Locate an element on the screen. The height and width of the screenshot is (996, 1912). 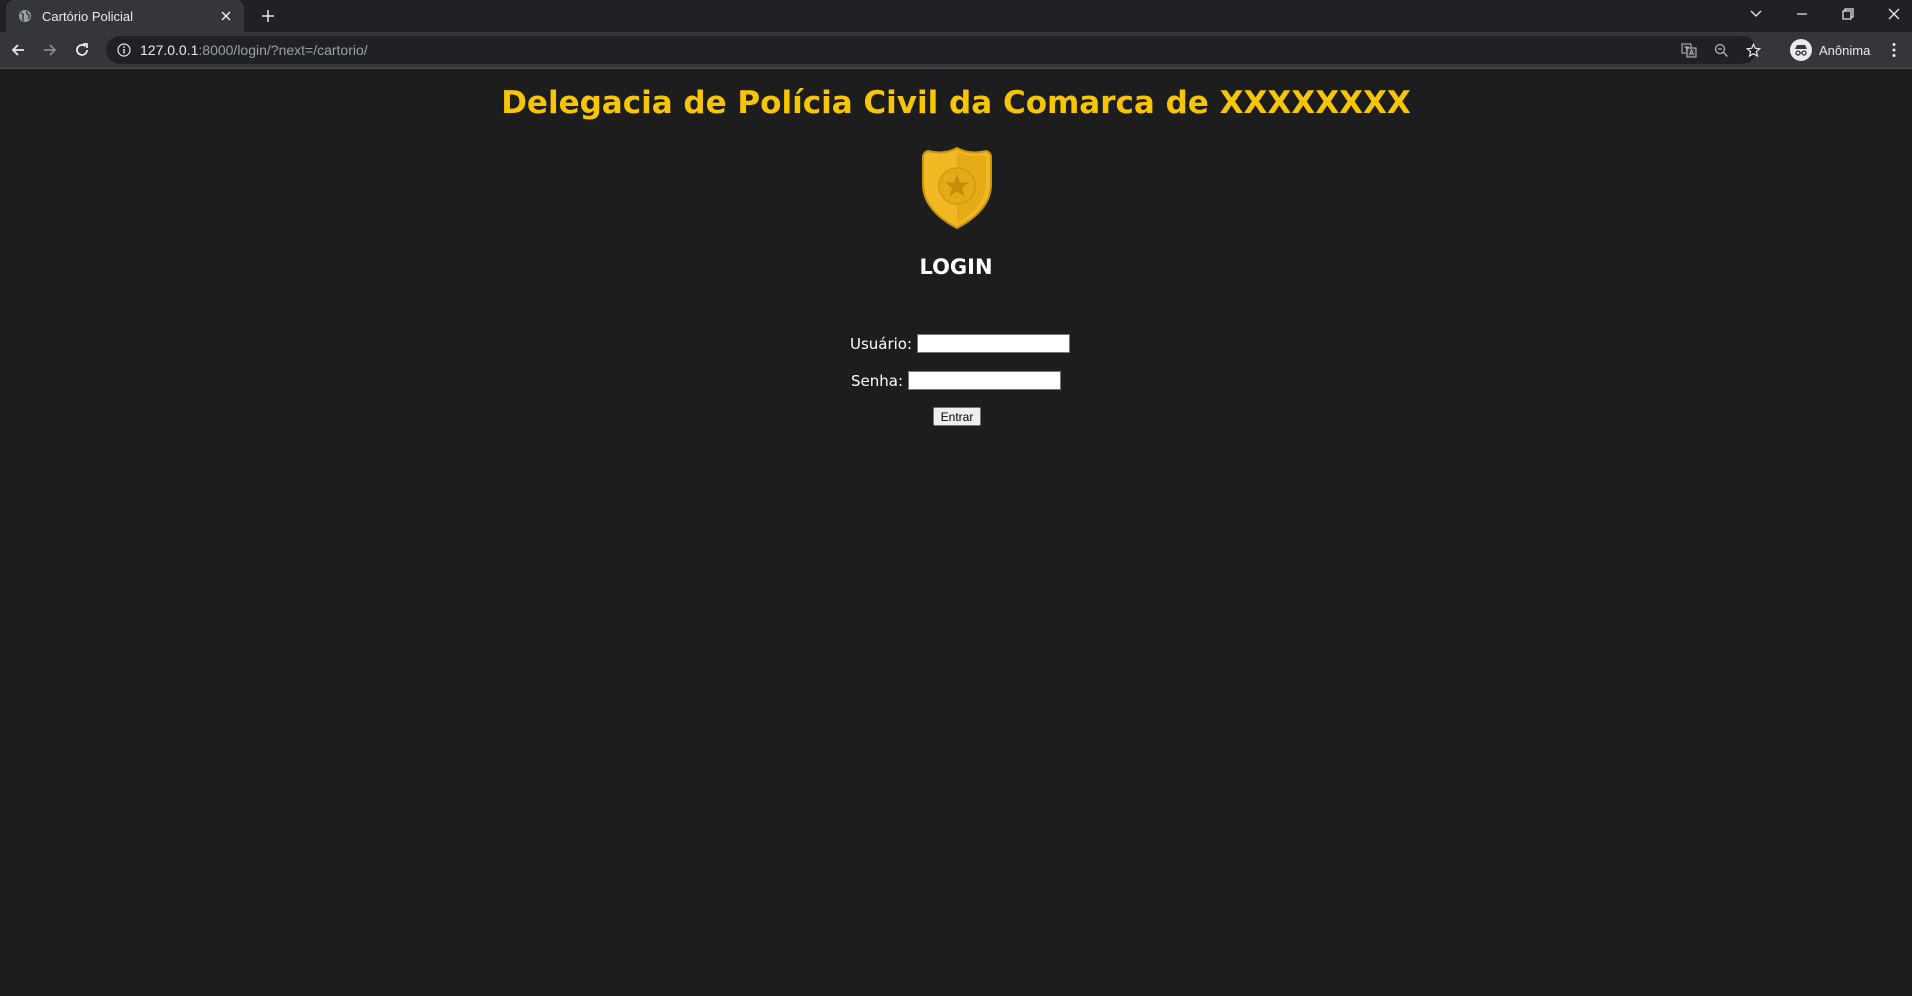
plus-icon is located at coordinates (268, 16).